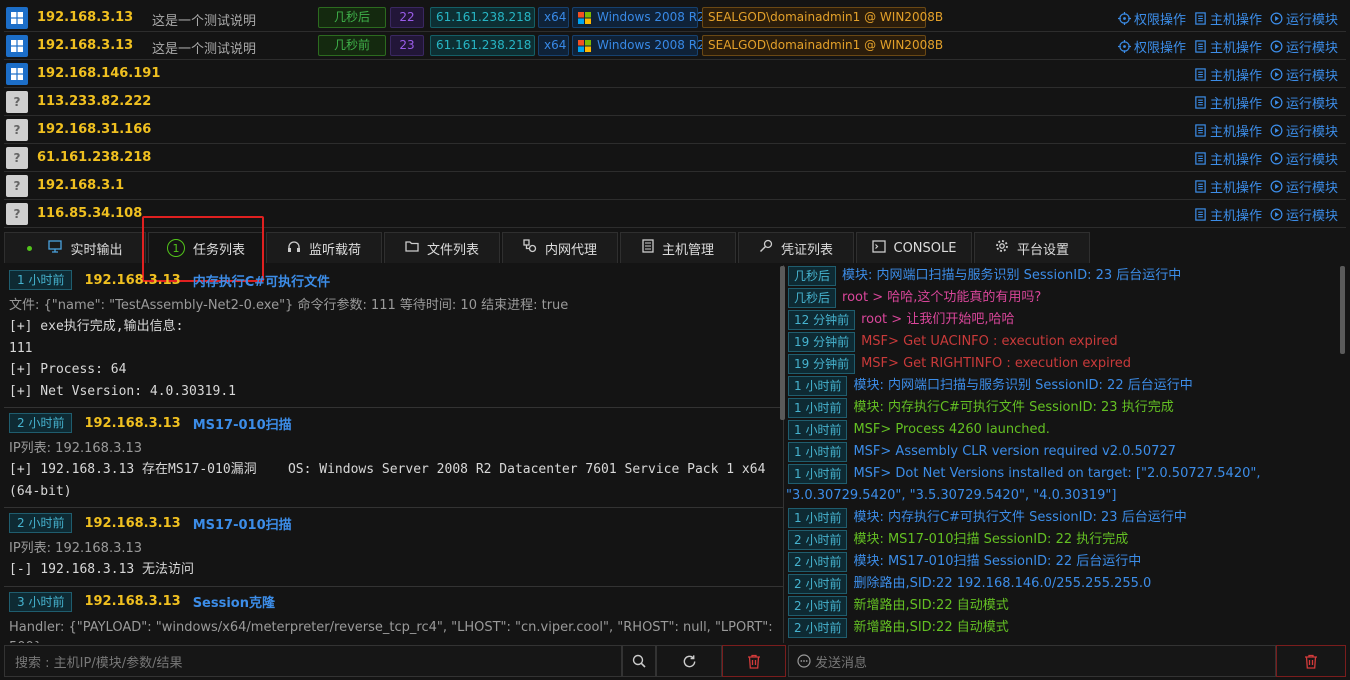 The height and width of the screenshot is (680, 1350). Describe the element at coordinates (766, 248) in the screenshot. I see `key-icon` at that location.